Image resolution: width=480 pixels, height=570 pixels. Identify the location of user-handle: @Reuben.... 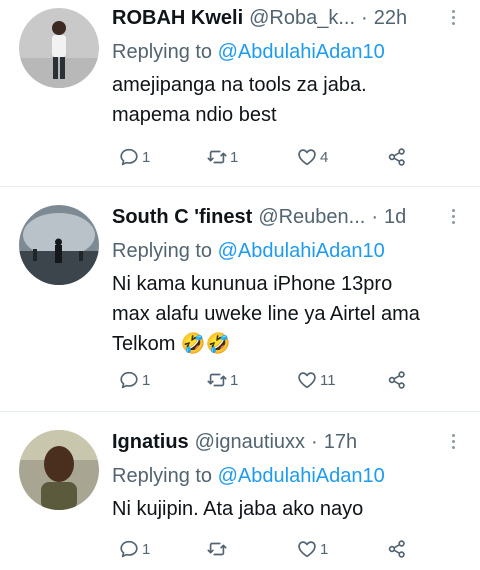
(311, 217).